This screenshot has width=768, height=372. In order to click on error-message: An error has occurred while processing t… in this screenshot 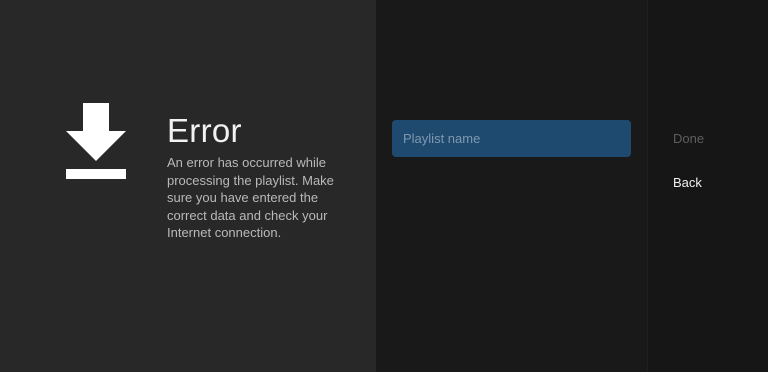, I will do `click(250, 198)`.